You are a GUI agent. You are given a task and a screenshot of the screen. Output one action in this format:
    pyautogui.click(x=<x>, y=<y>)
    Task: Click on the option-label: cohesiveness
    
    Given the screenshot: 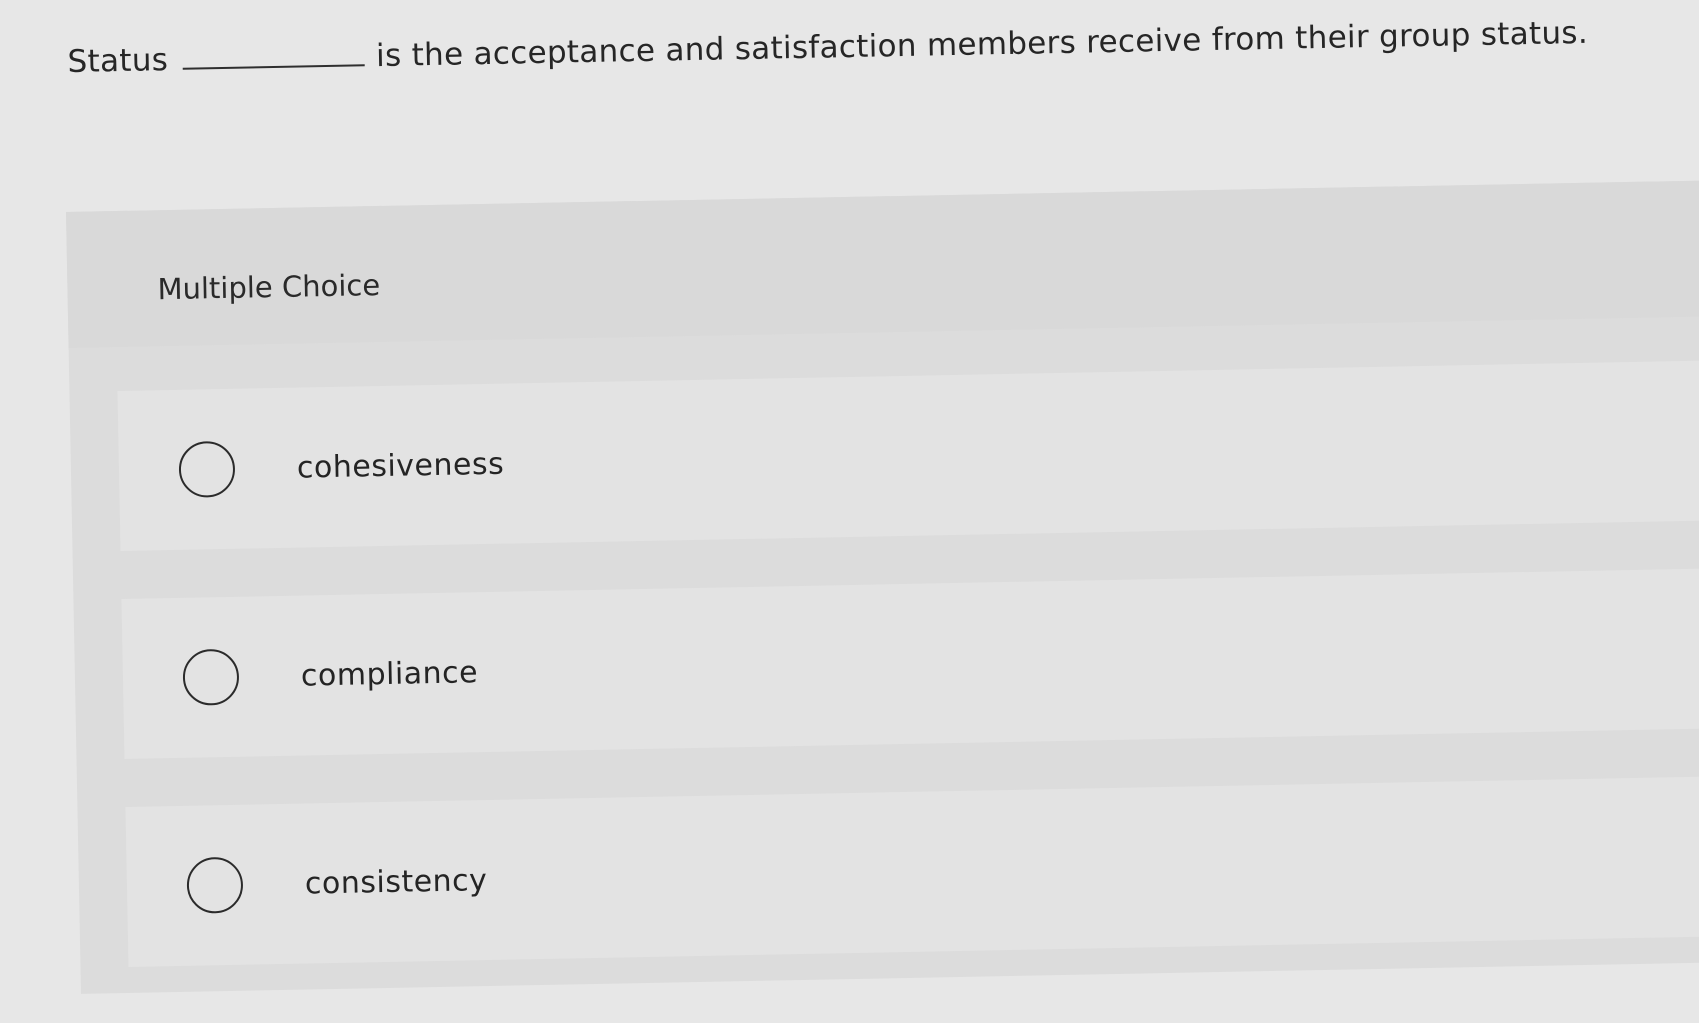 What is the action you would take?
    pyautogui.click(x=400, y=466)
    